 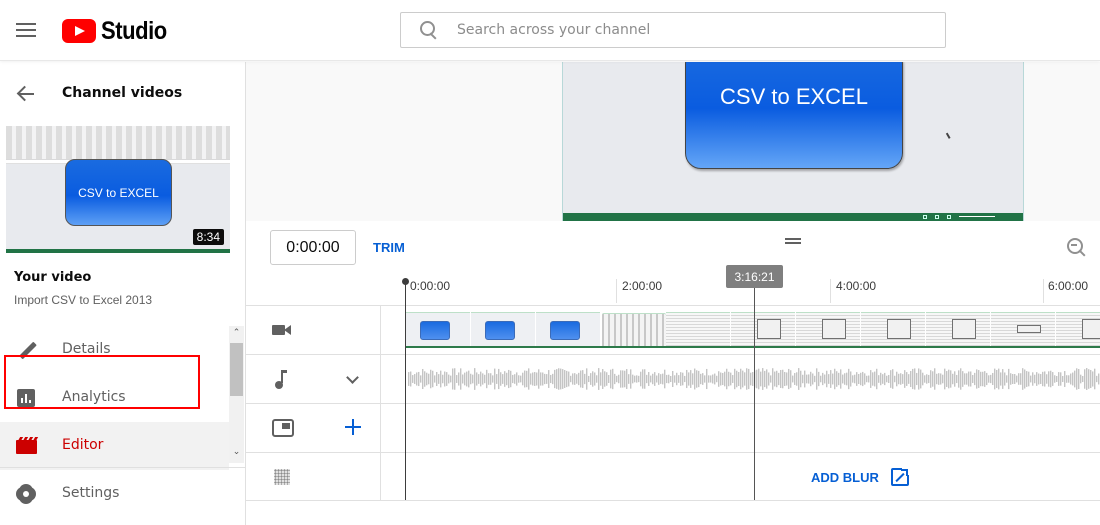 What do you see at coordinates (352, 377) in the screenshot?
I see `chevron-down-icon` at bounding box center [352, 377].